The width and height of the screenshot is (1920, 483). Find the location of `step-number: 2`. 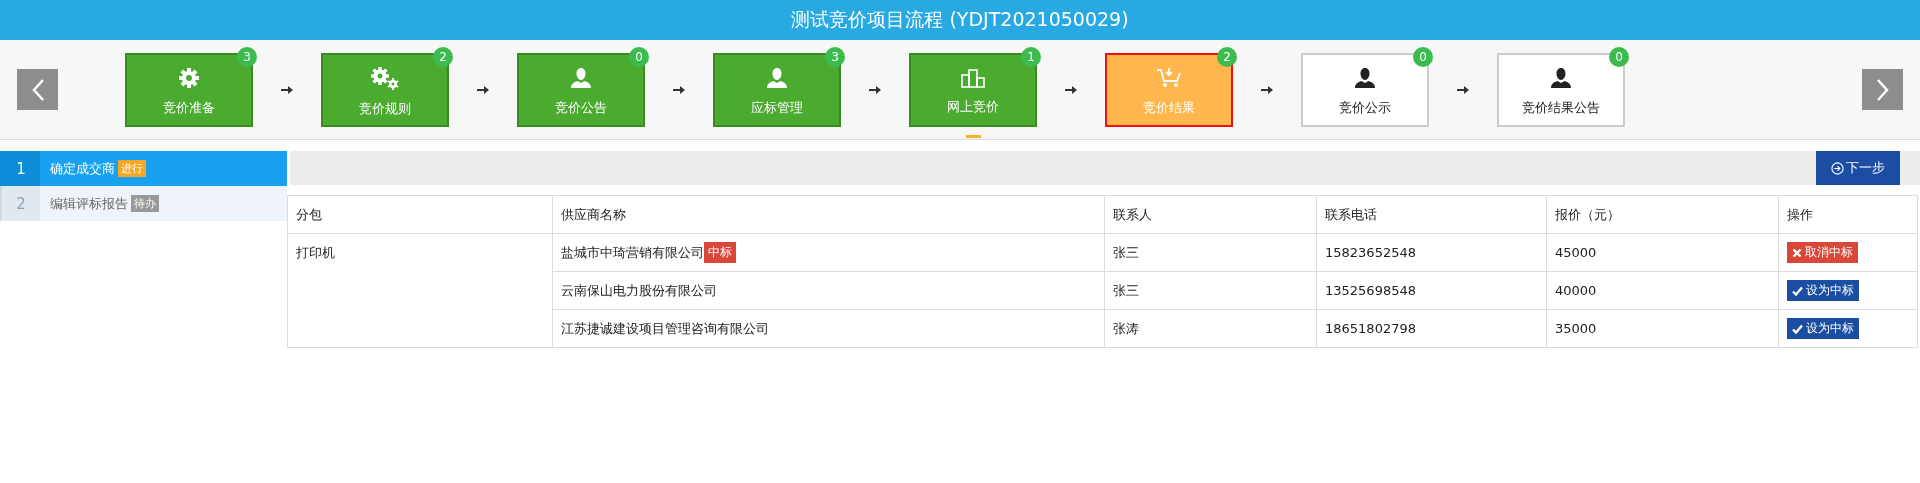

step-number: 2 is located at coordinates (20, 203).